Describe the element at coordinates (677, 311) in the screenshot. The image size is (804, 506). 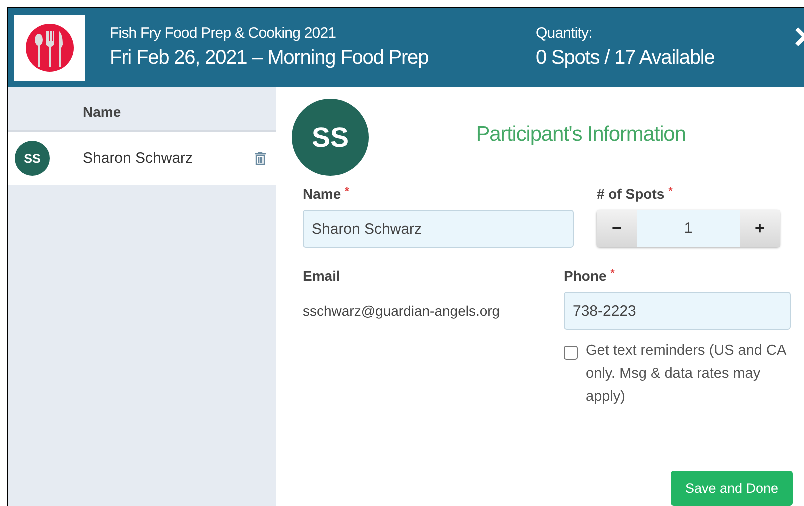
I see `phone-field: 738-2223` at that location.